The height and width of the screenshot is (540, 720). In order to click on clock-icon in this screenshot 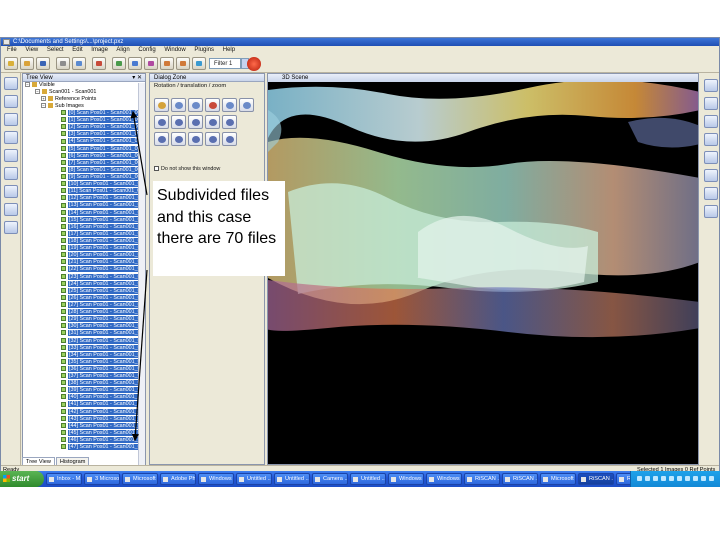, I will do `click(711, 478)`.